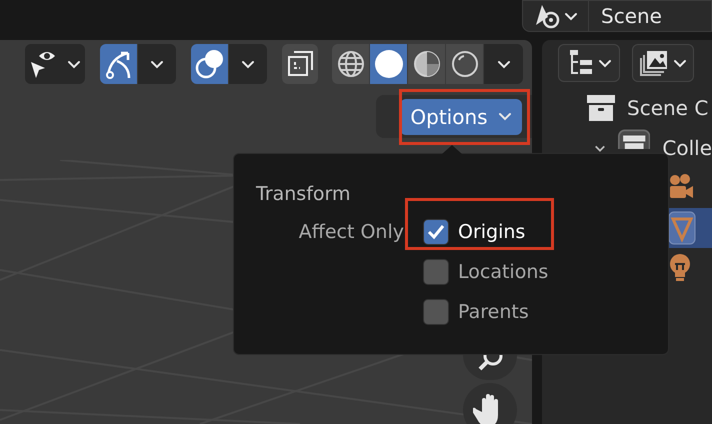 The image size is (712, 424). Describe the element at coordinates (667, 108) in the screenshot. I see `outliner-label: Scene C` at that location.